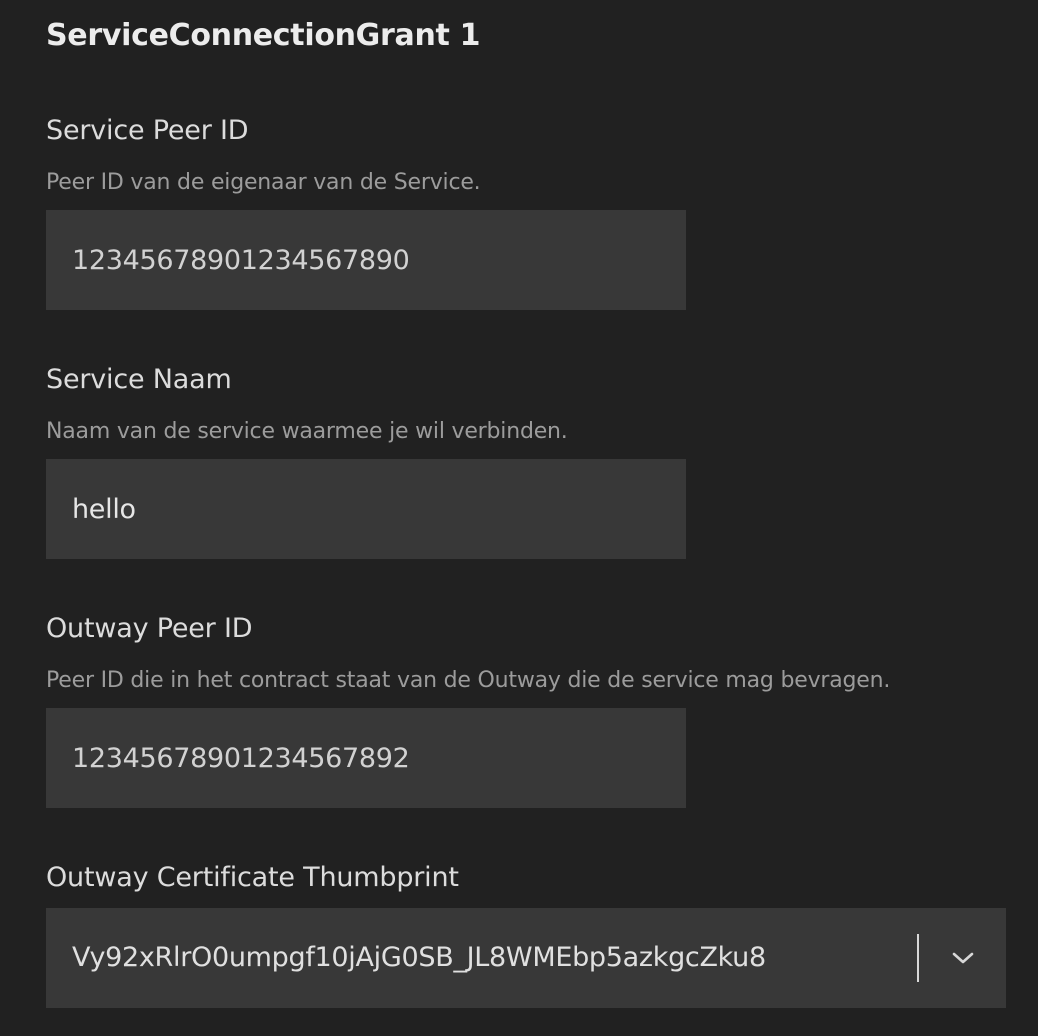 This screenshot has width=1038, height=1036. Describe the element at coordinates (366, 758) in the screenshot. I see `outway-peer-id-input` at that location.